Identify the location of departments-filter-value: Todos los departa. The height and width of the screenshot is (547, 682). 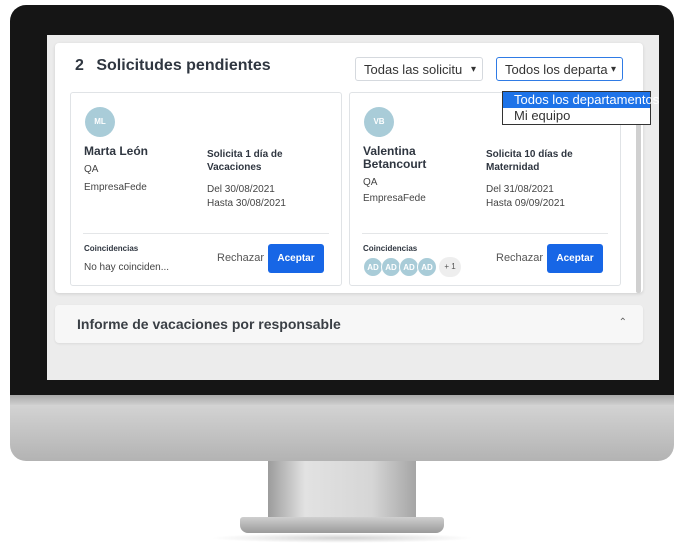
(556, 69).